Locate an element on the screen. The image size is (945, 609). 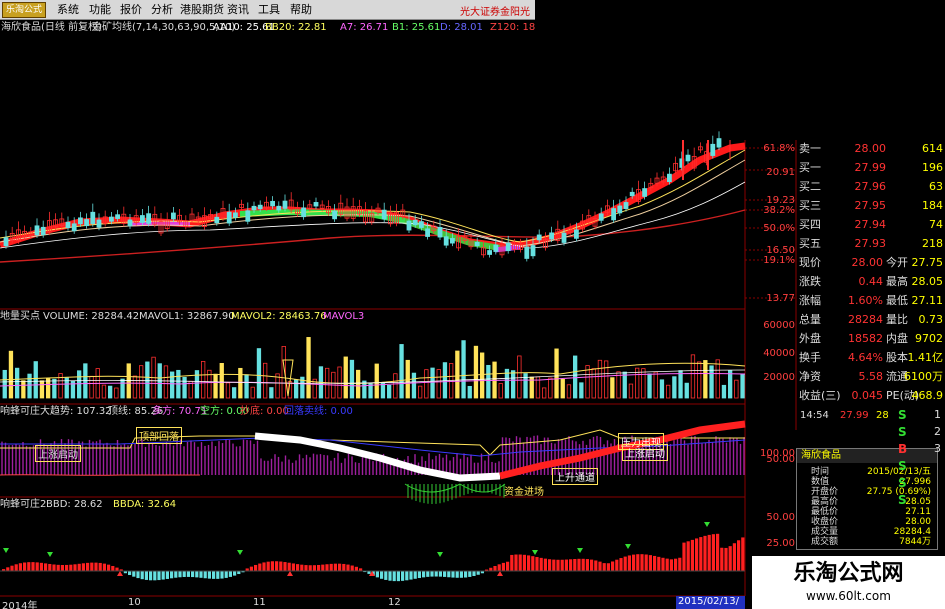
quote-value-2: 1.41亿 is located at coordinates (925, 357).